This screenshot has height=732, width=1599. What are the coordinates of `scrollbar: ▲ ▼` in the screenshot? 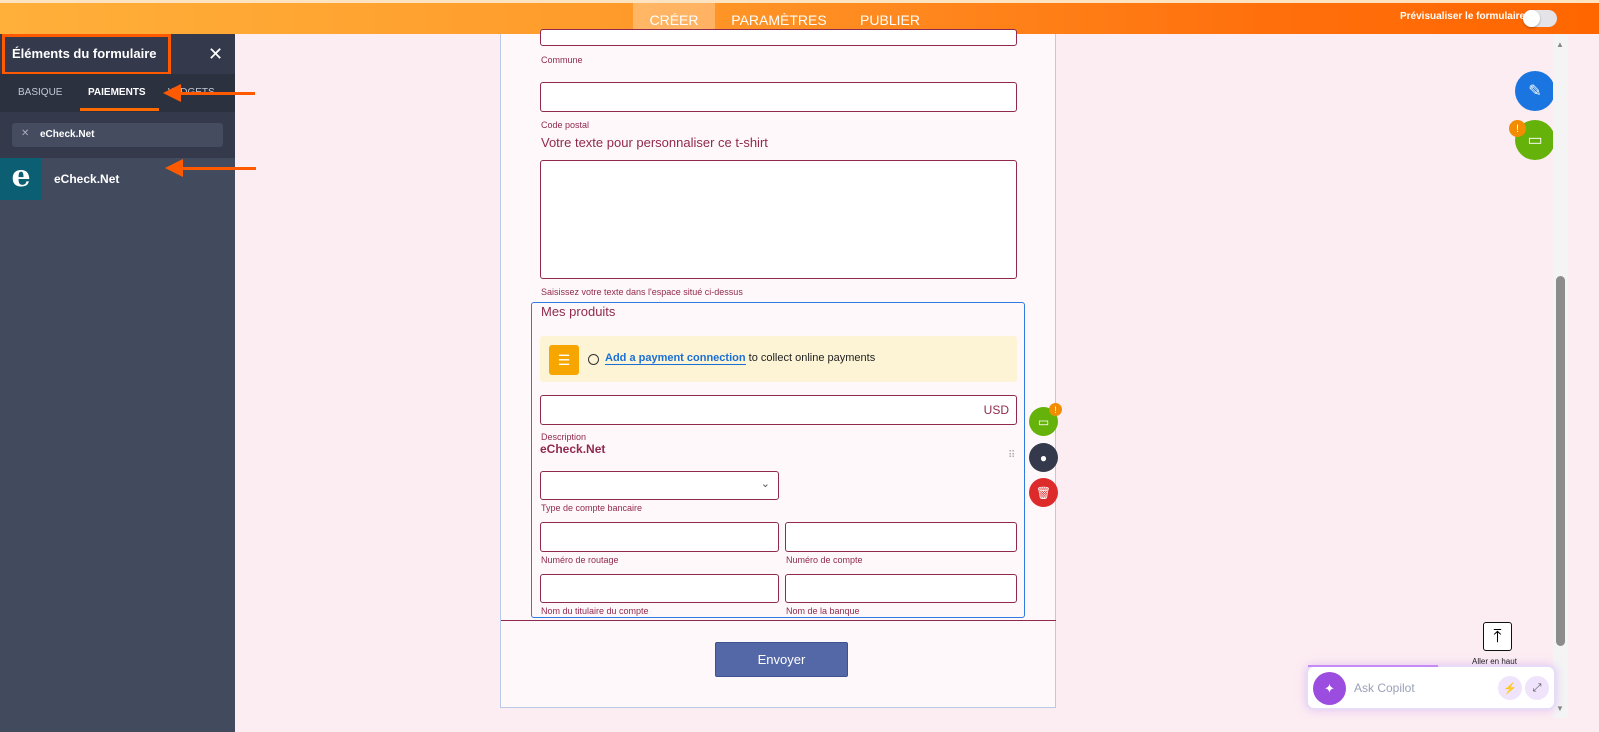 It's located at (1560, 376).